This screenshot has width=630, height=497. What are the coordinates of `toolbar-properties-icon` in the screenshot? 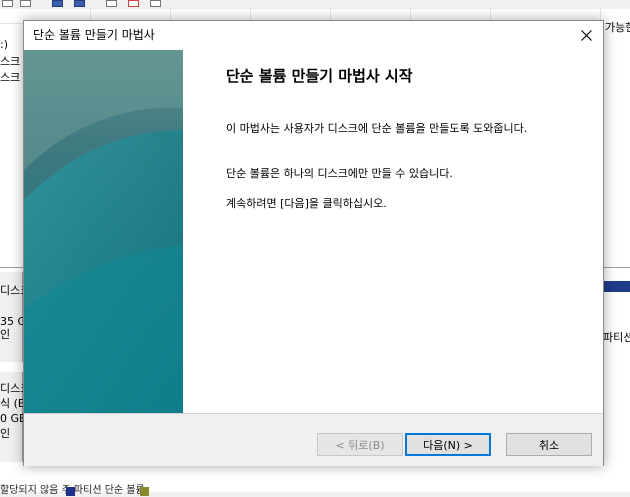 It's located at (25, 3).